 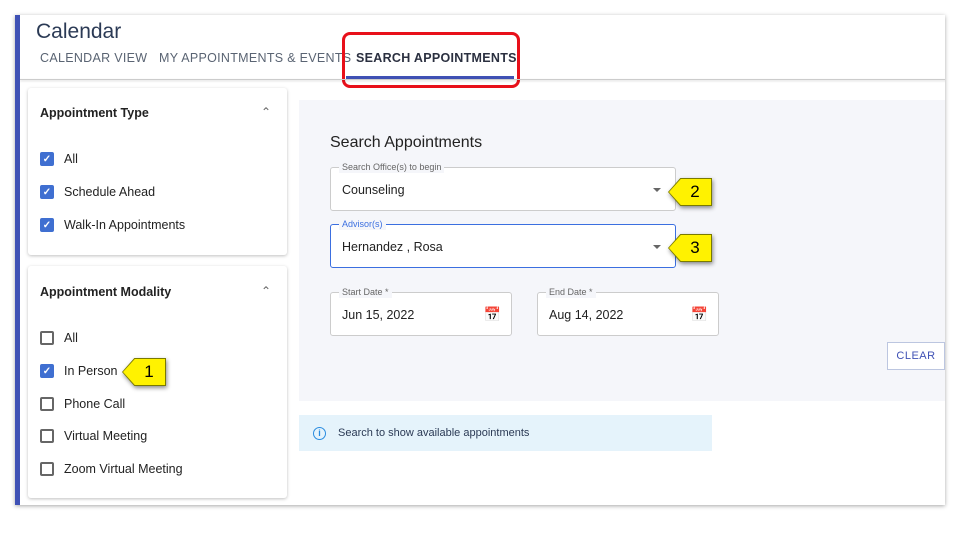 I want to click on info-text: Search to show available appointments, so click(x=434, y=433).